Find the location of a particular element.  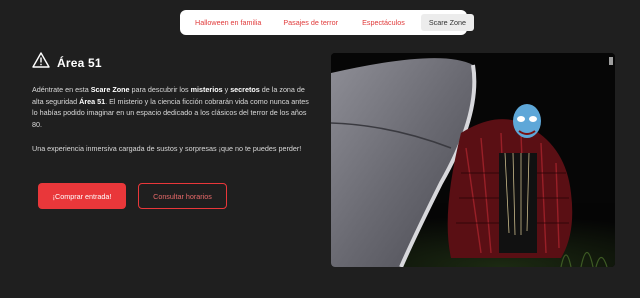

check-hours-button: Consultar horarios is located at coordinates (182, 196).